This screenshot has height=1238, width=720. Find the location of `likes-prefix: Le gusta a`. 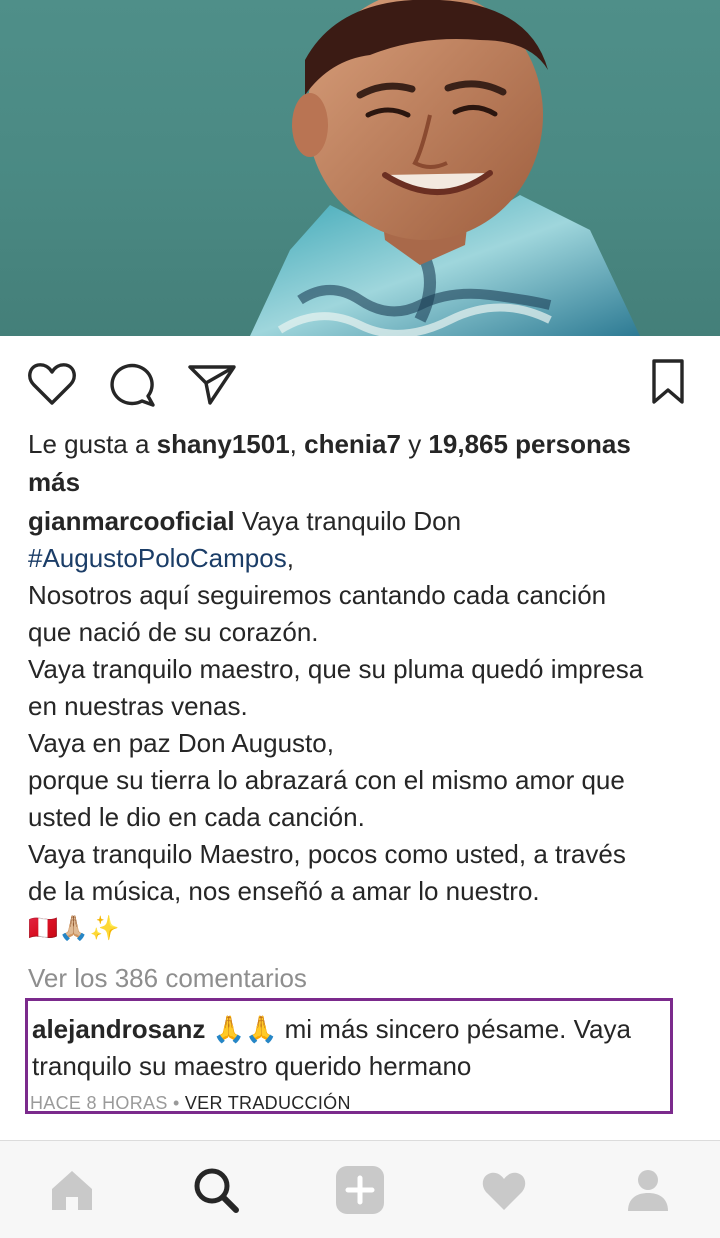

likes-prefix: Le gusta a is located at coordinates (89, 444).